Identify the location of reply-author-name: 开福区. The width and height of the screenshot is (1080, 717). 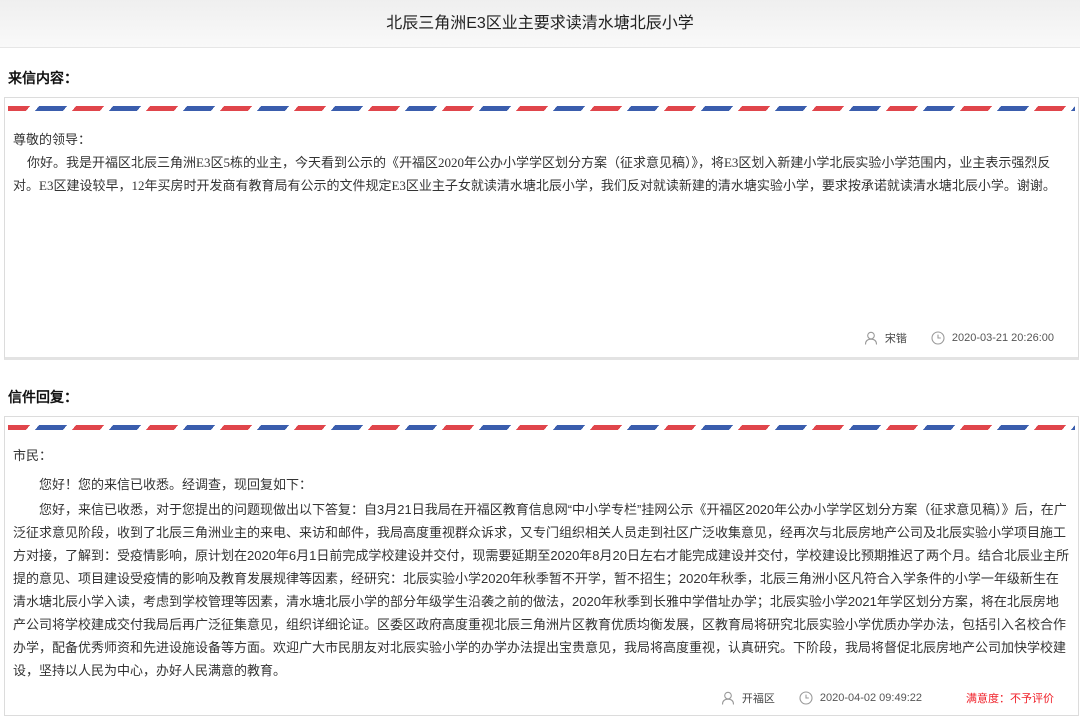
(758, 699).